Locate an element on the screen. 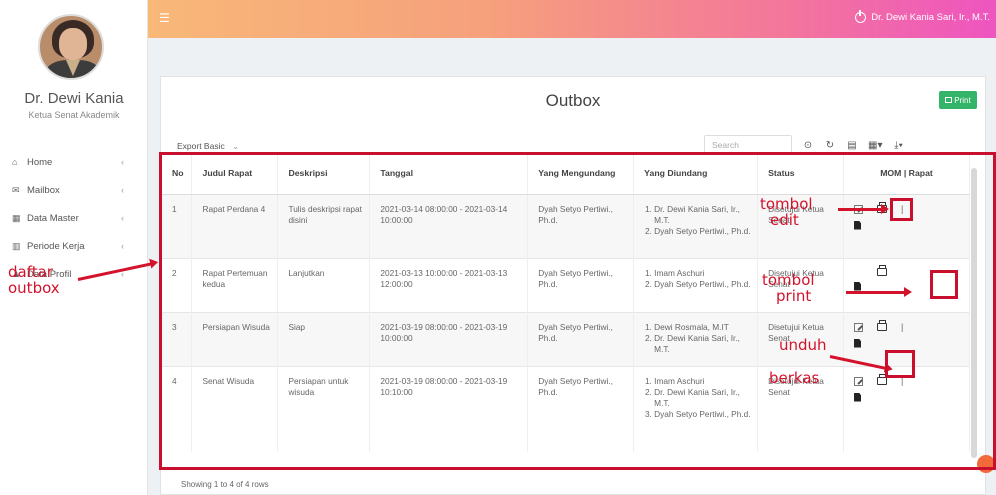  sidebar-item-data-master: ▦ Data Master ‹ is located at coordinates (74, 218).